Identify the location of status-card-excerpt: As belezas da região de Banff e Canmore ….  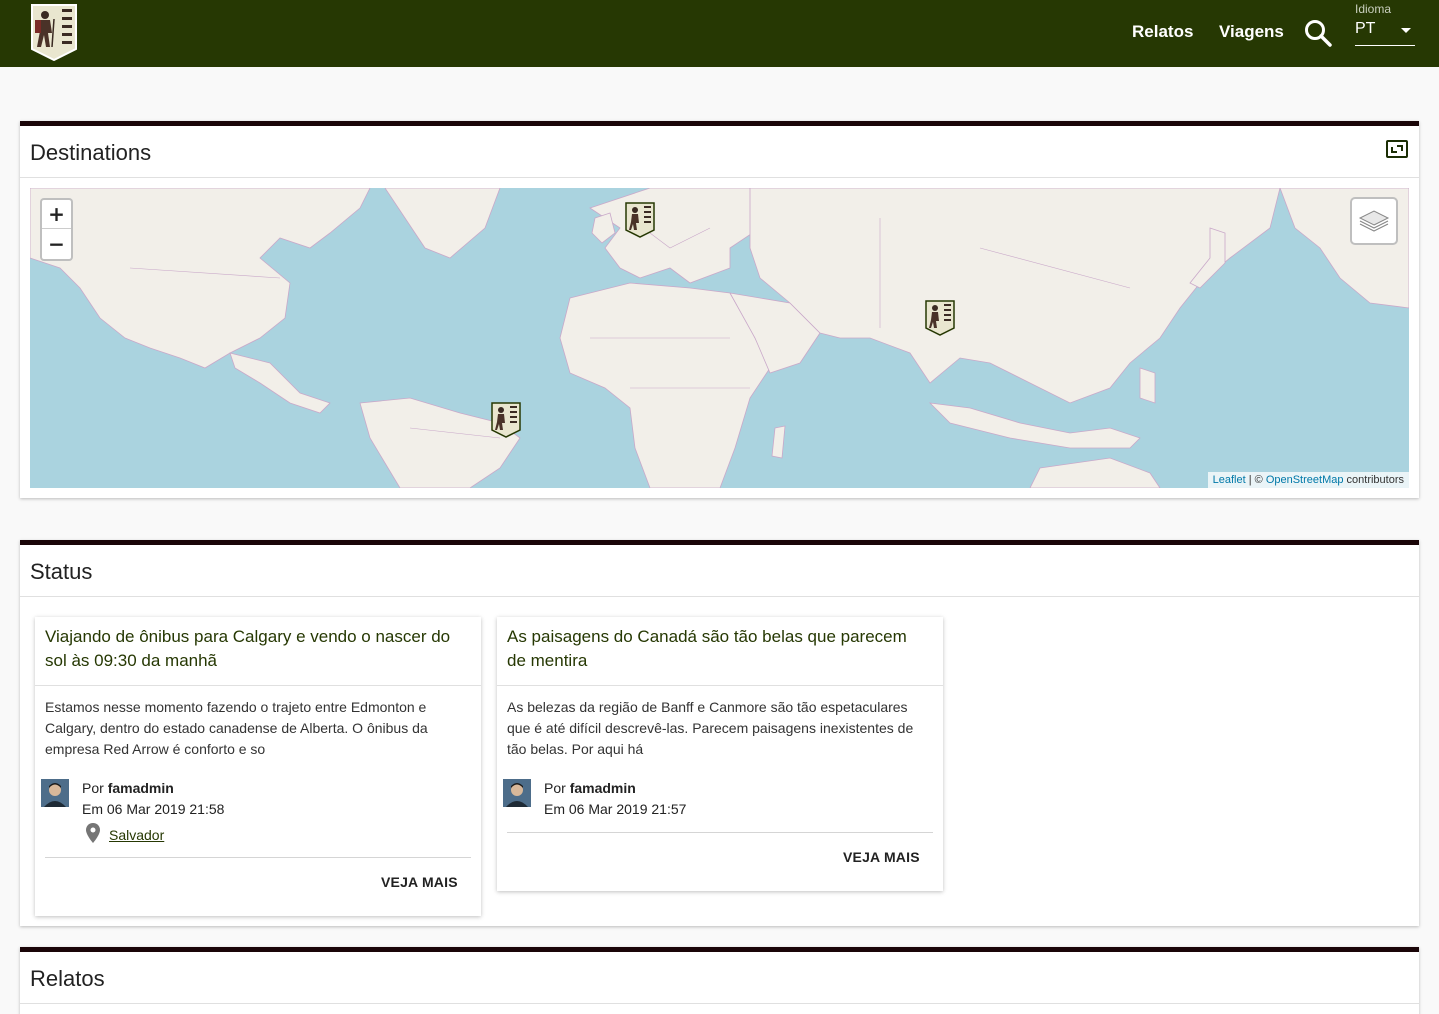
(710, 728).